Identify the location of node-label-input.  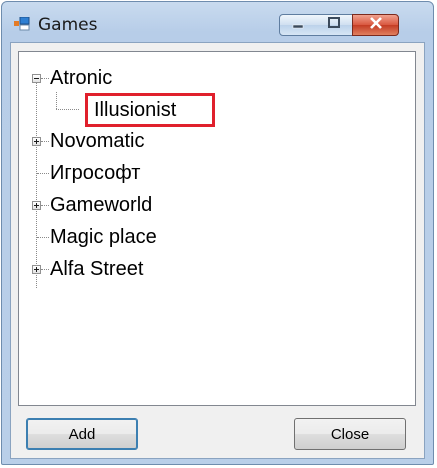
(153, 110).